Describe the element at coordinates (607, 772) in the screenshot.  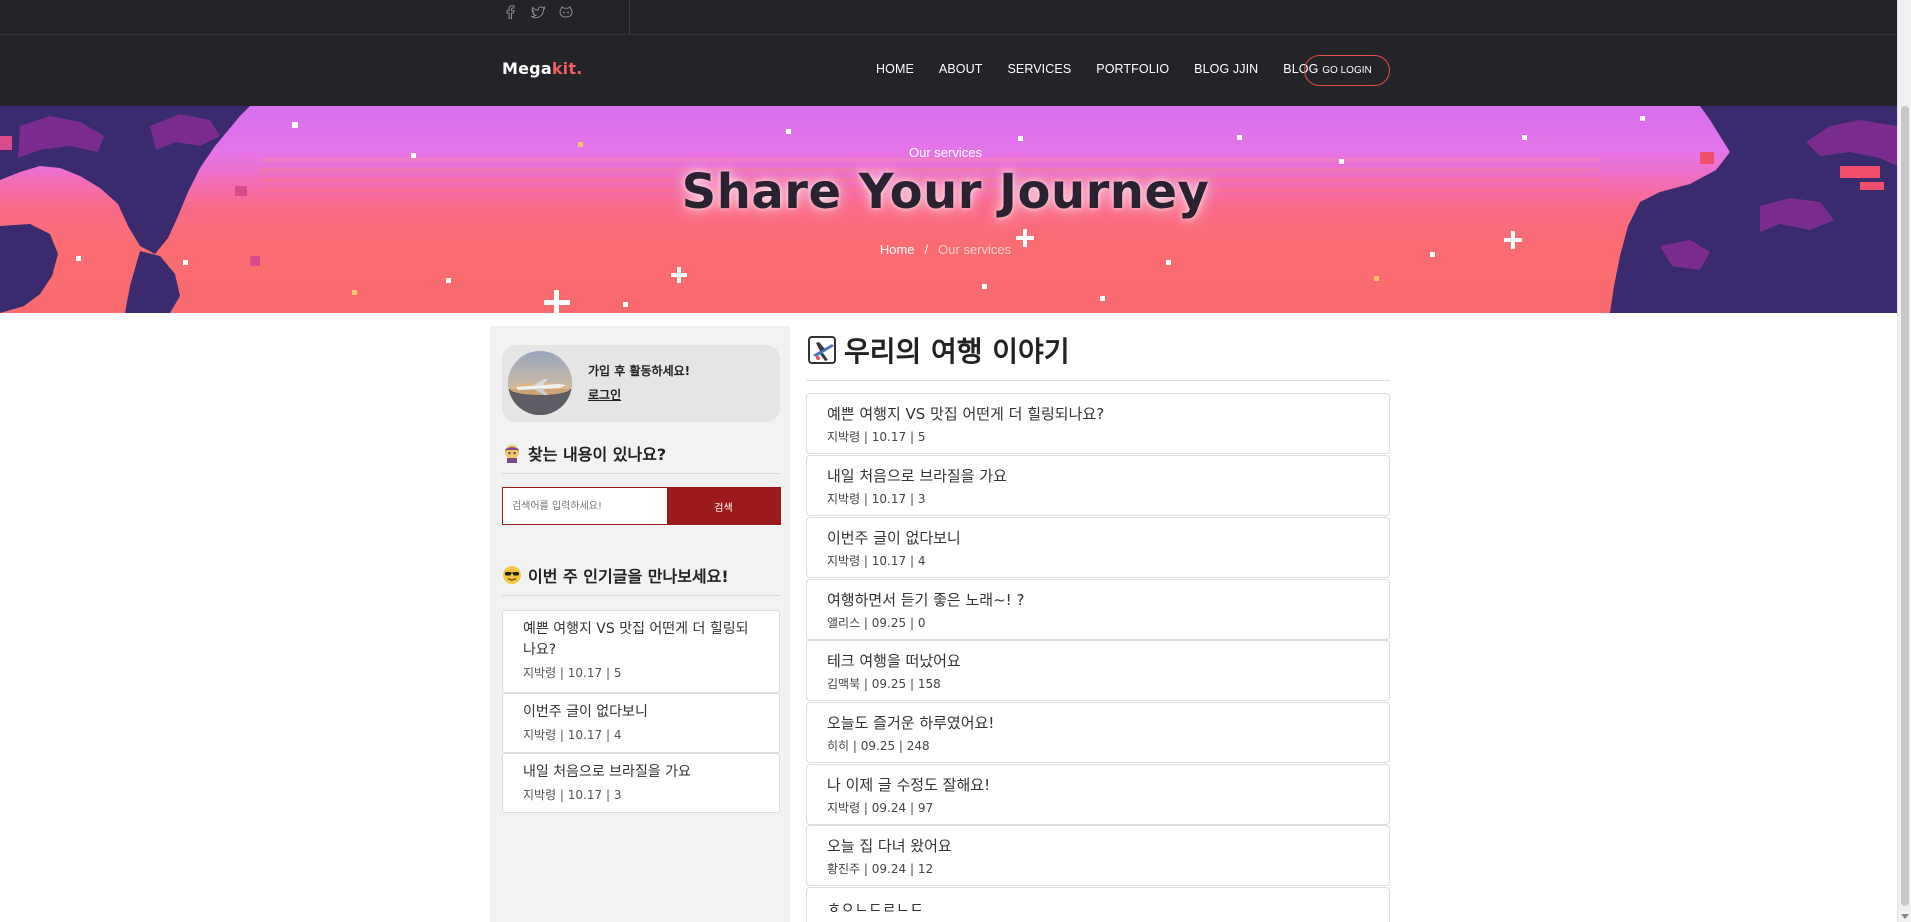
I see `popular-post-title: 내일 처음으로 브라질을 가요` at that location.